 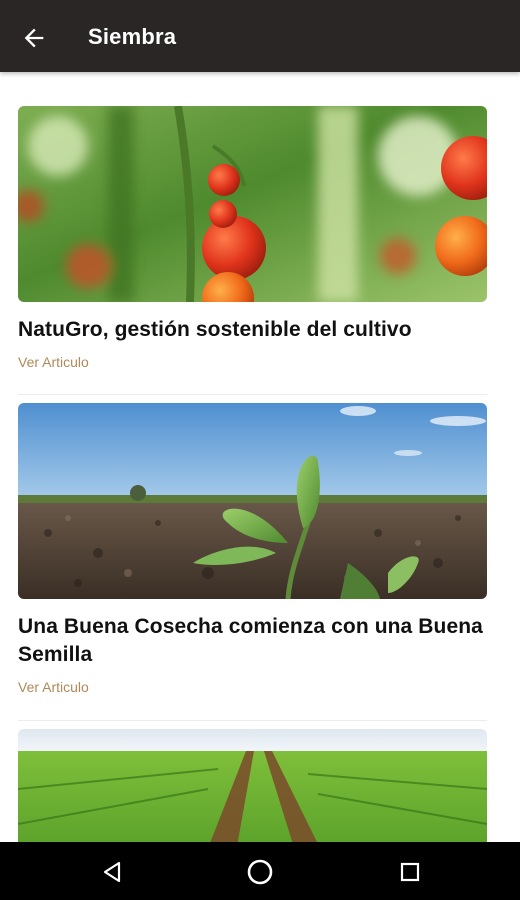 I want to click on crop-field-photo, so click(x=252, y=785).